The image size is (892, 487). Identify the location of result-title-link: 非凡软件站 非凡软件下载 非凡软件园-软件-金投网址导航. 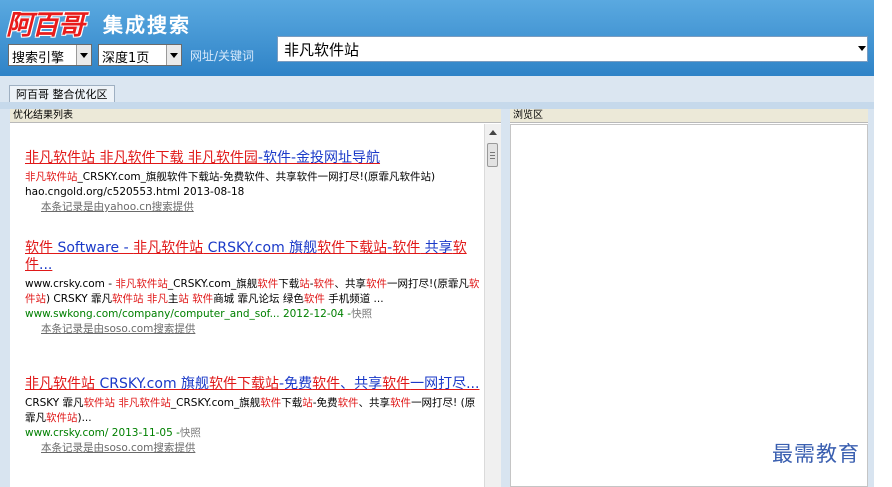
(230, 158).